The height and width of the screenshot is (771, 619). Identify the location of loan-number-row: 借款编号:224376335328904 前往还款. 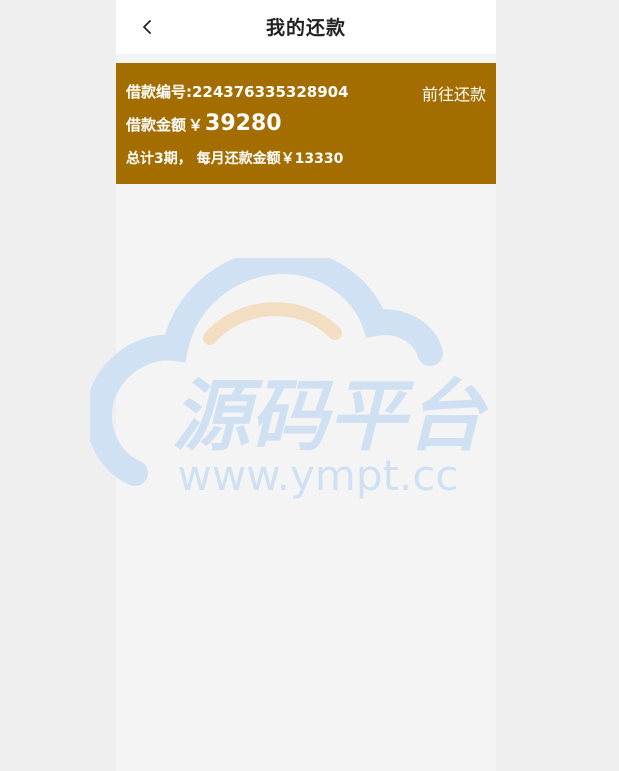
(306, 93).